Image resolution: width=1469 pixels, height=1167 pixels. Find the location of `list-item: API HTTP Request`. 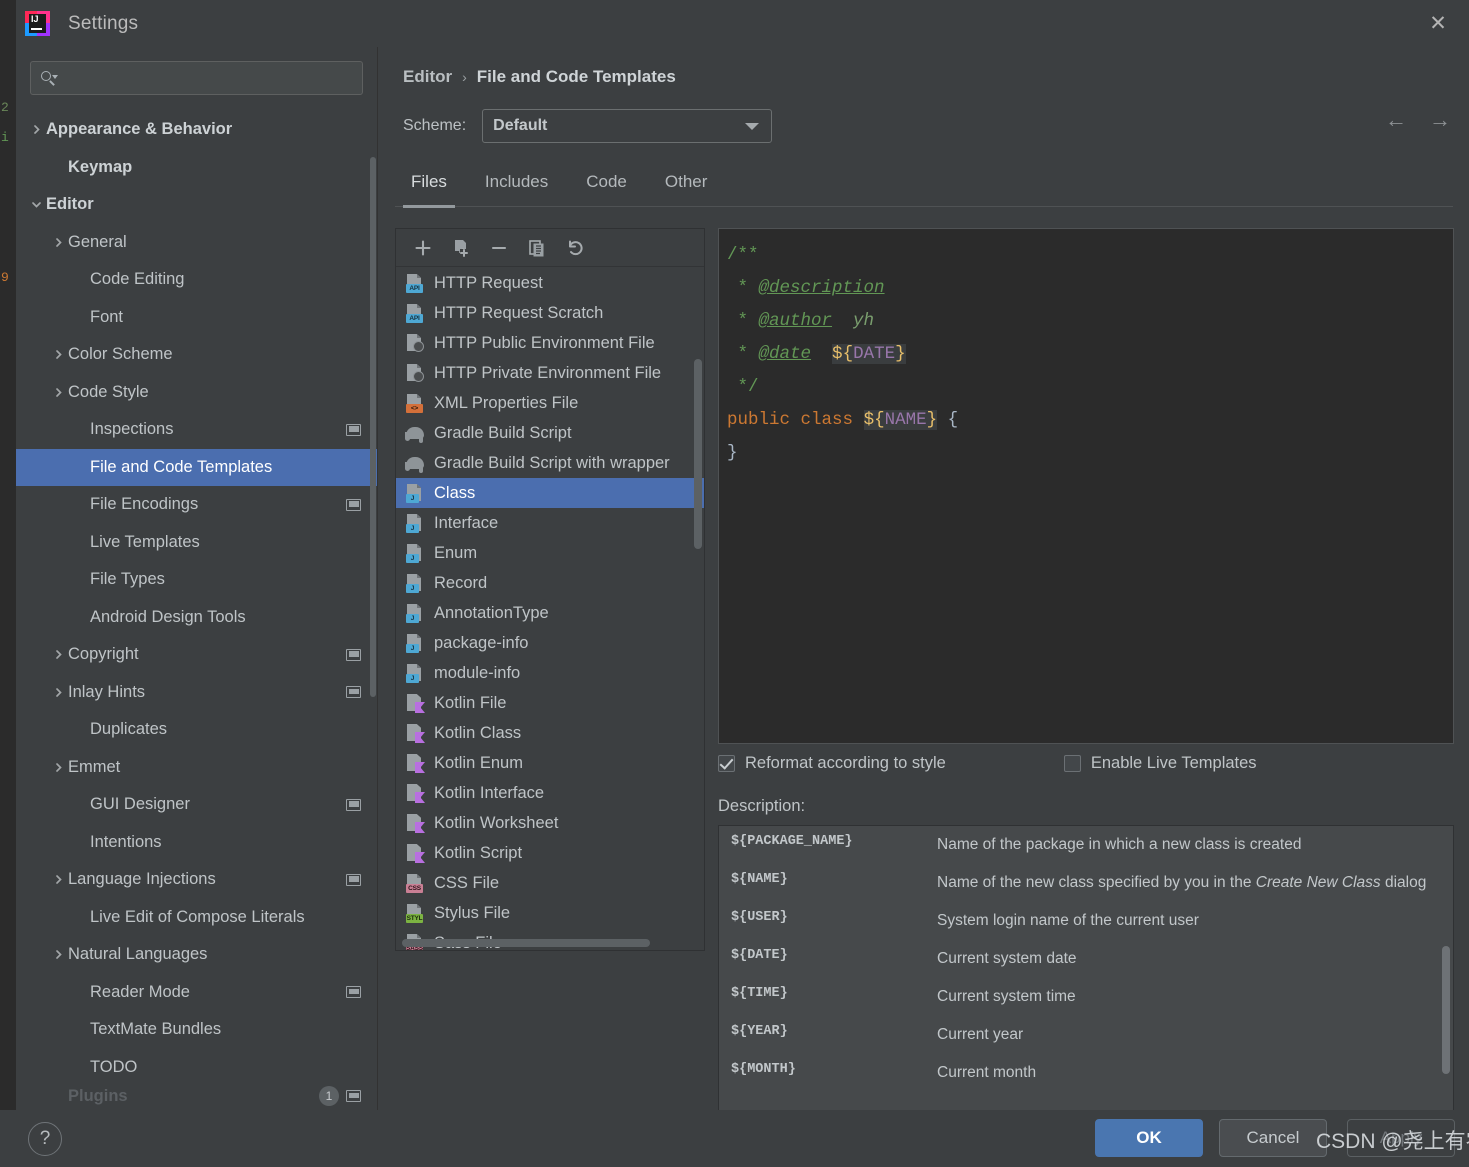

list-item: API HTTP Request is located at coordinates (550, 283).